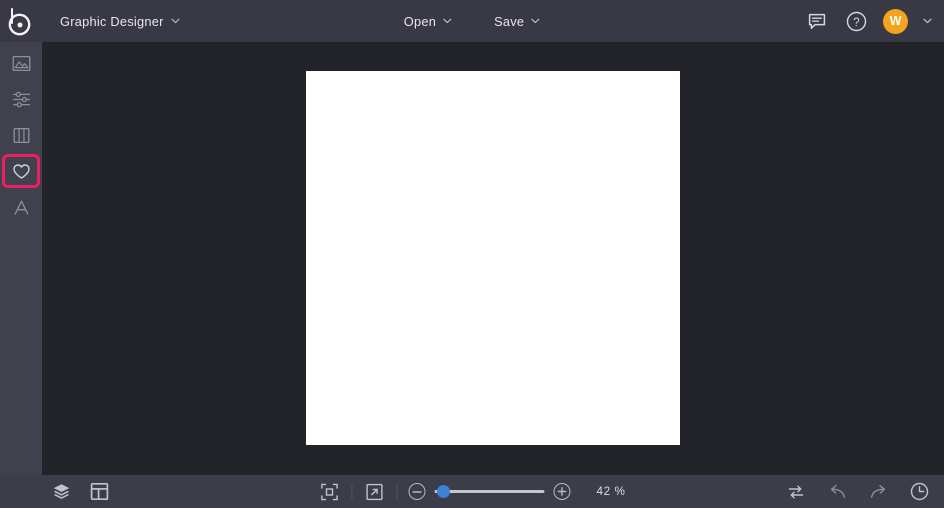 This screenshot has height=508, width=944. What do you see at coordinates (21, 258) in the screenshot?
I see `left-toolbar` at bounding box center [21, 258].